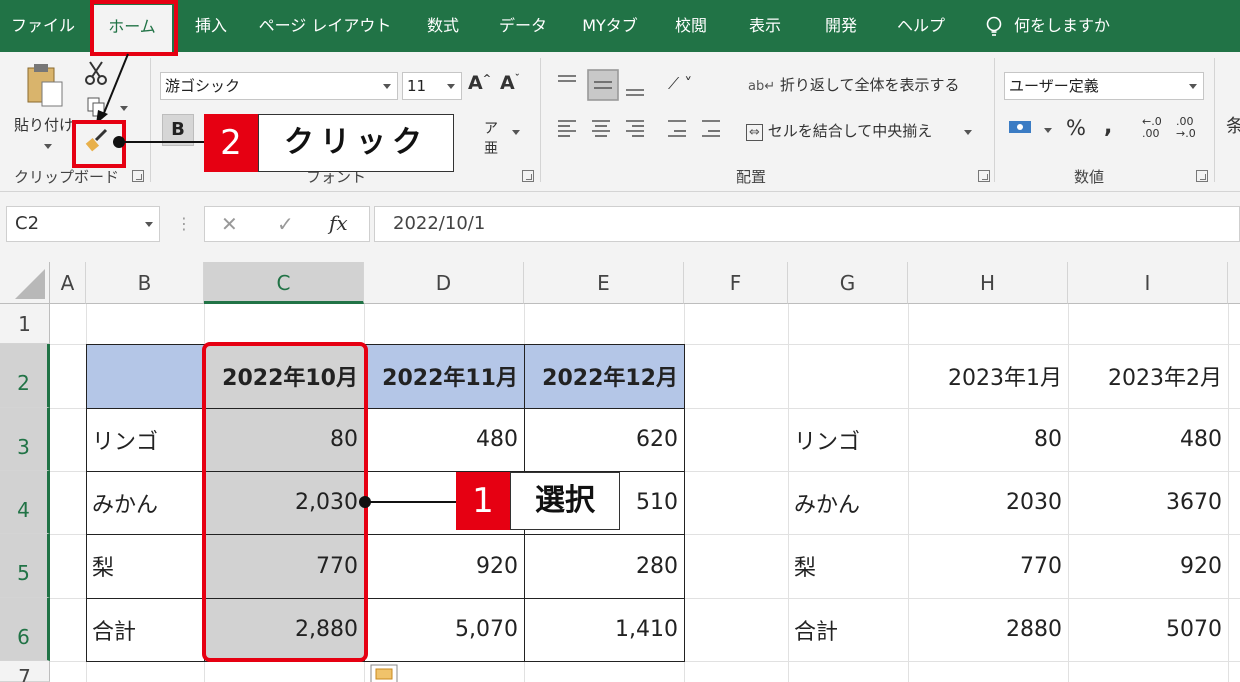  I want to click on table1-cell: 5,070, so click(444, 629).